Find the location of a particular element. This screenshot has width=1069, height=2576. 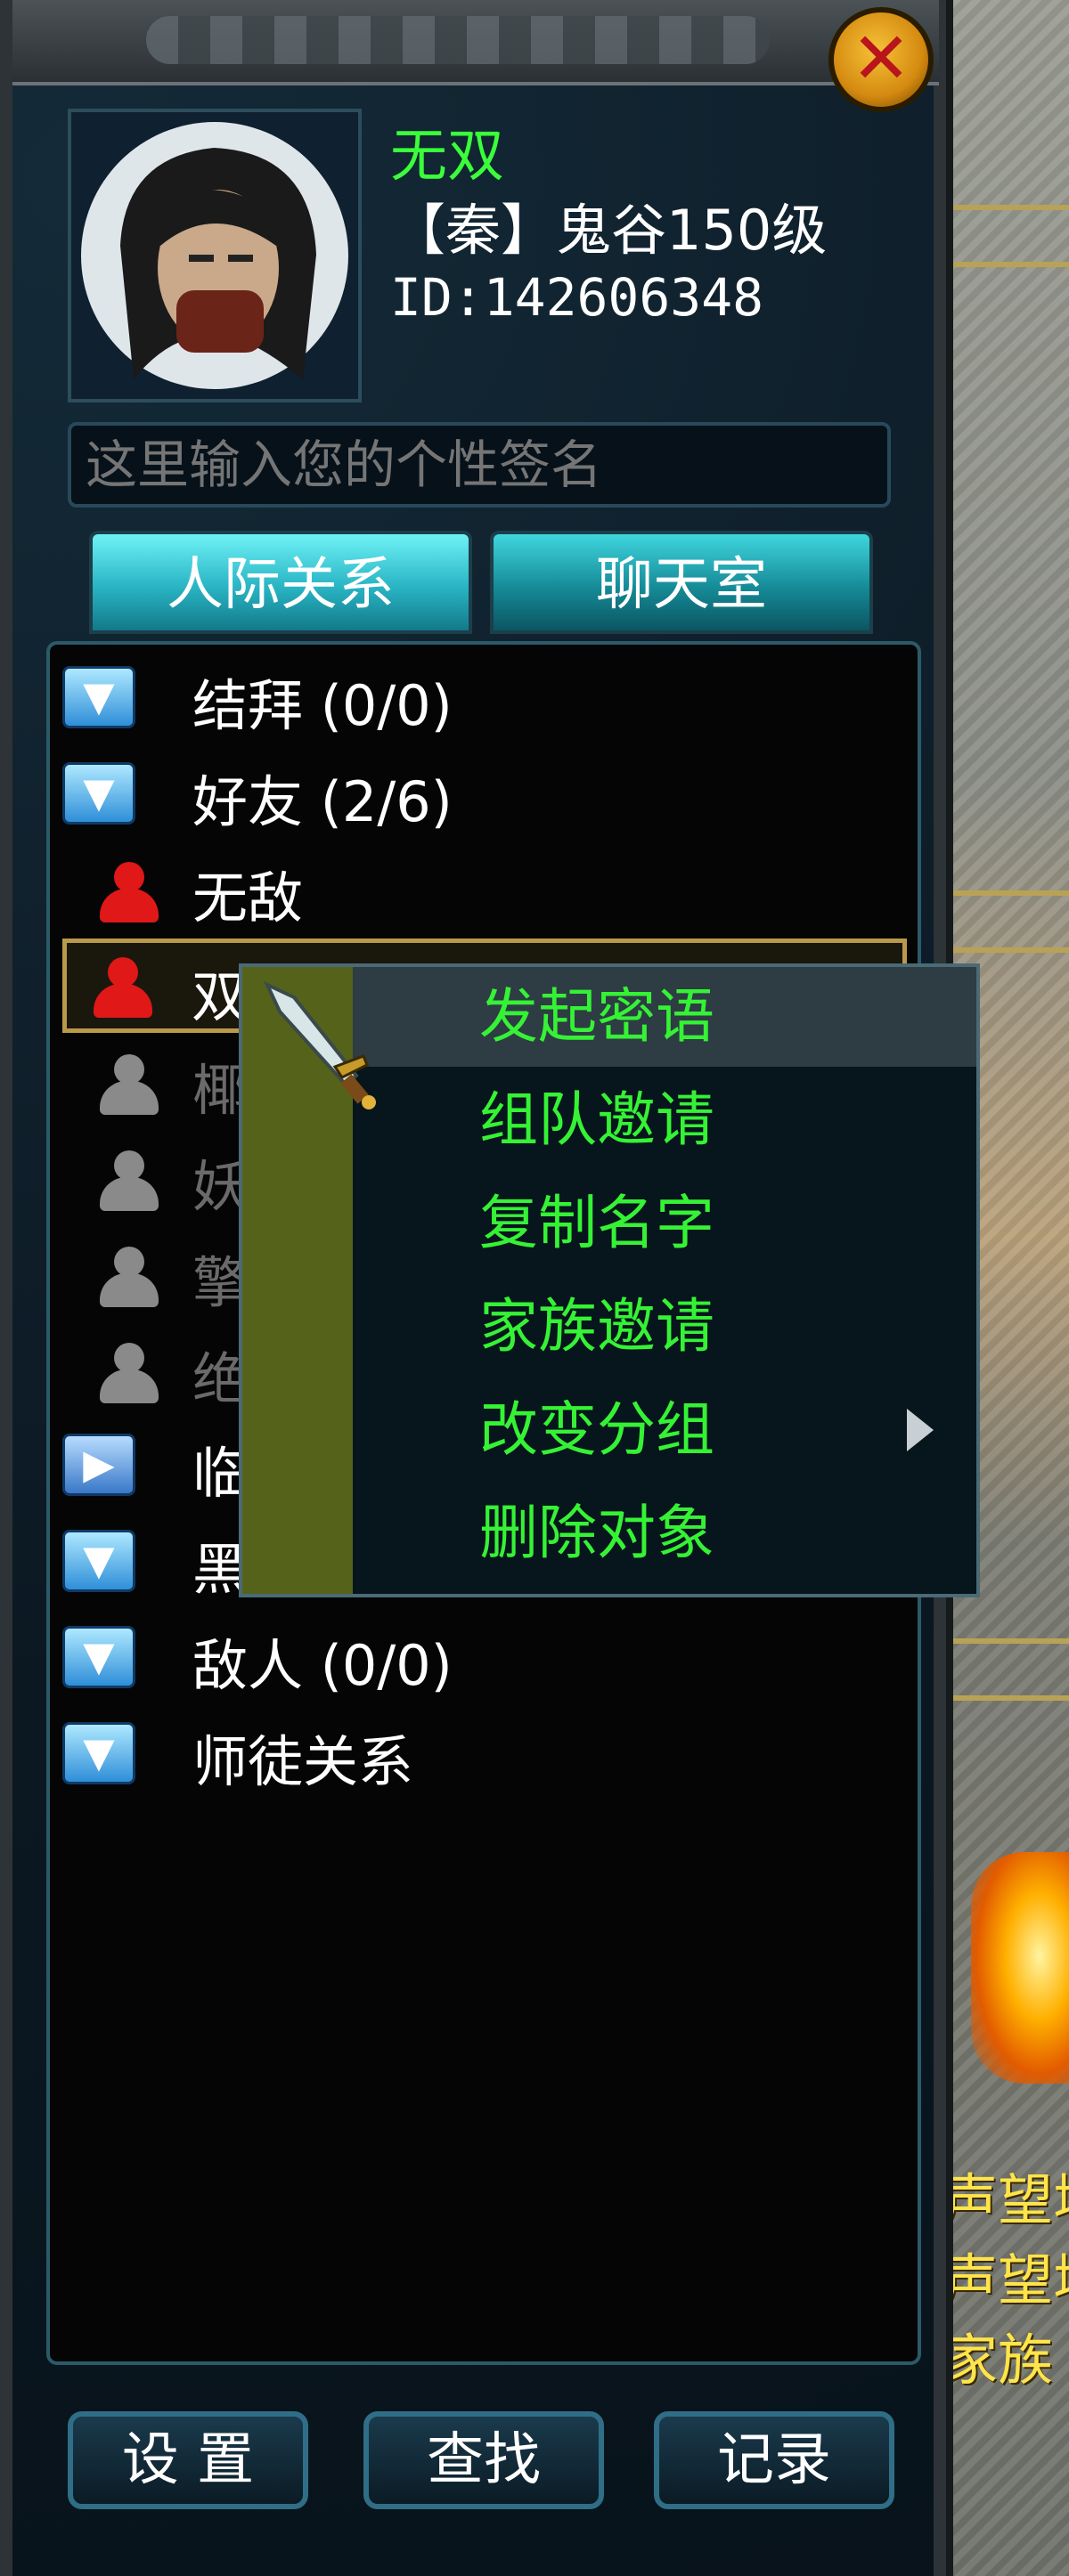

search-button: 查找 is located at coordinates (483, 2460).